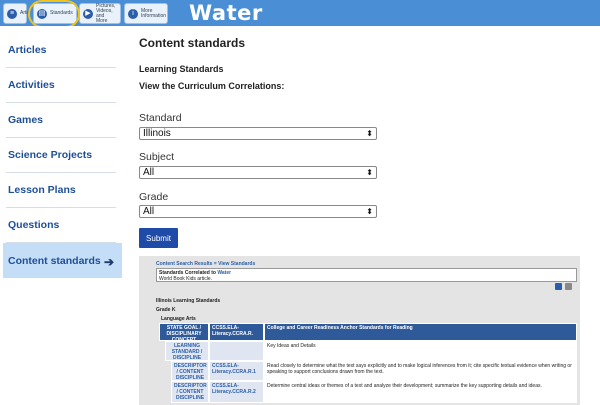 This screenshot has height=405, width=600. Describe the element at coordinates (133, 13) in the screenshot. I see `info-icon: i` at that location.